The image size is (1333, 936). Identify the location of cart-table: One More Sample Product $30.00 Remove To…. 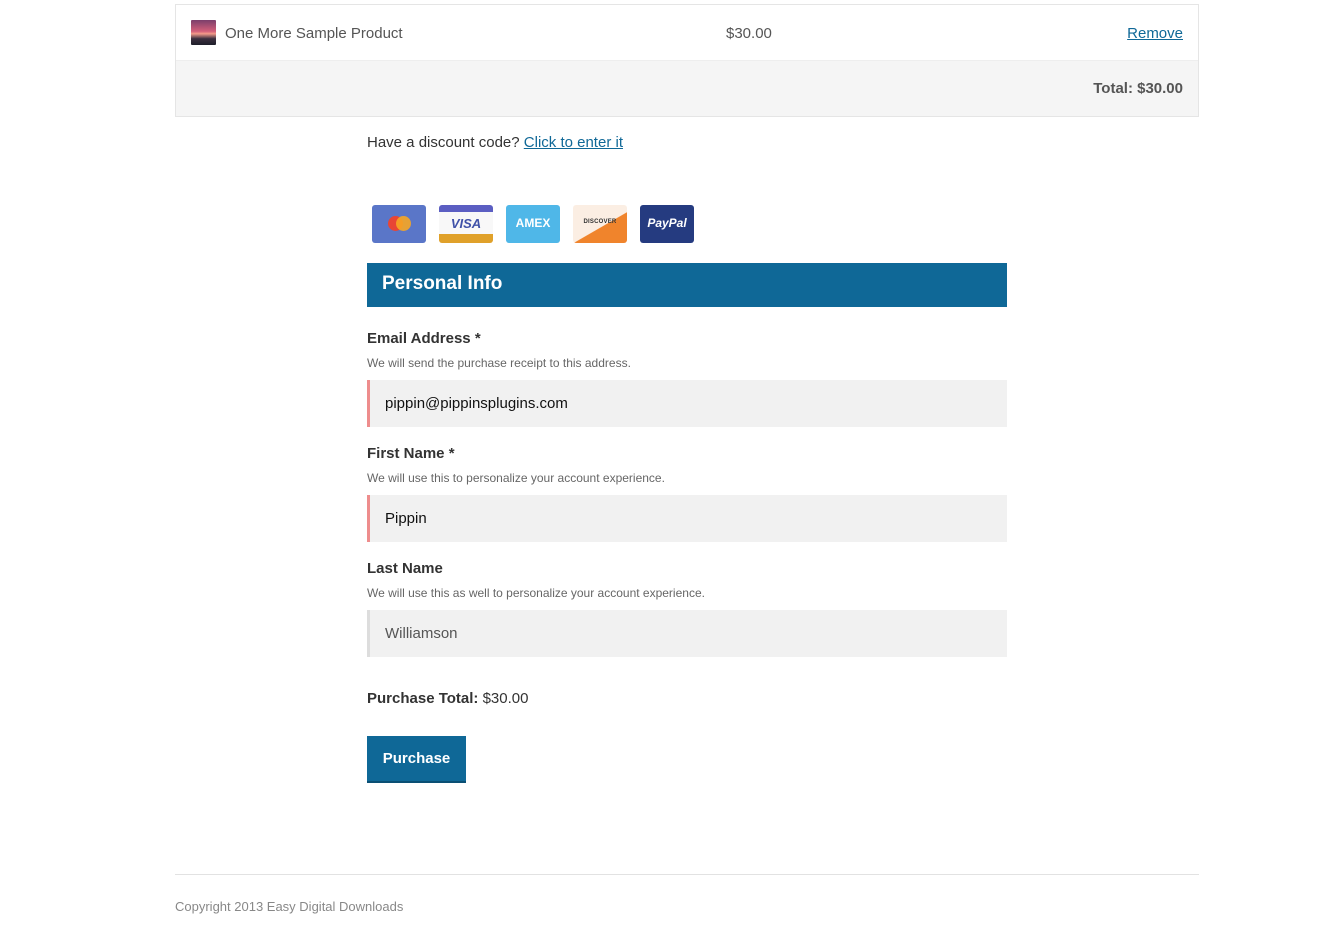
(687, 60).